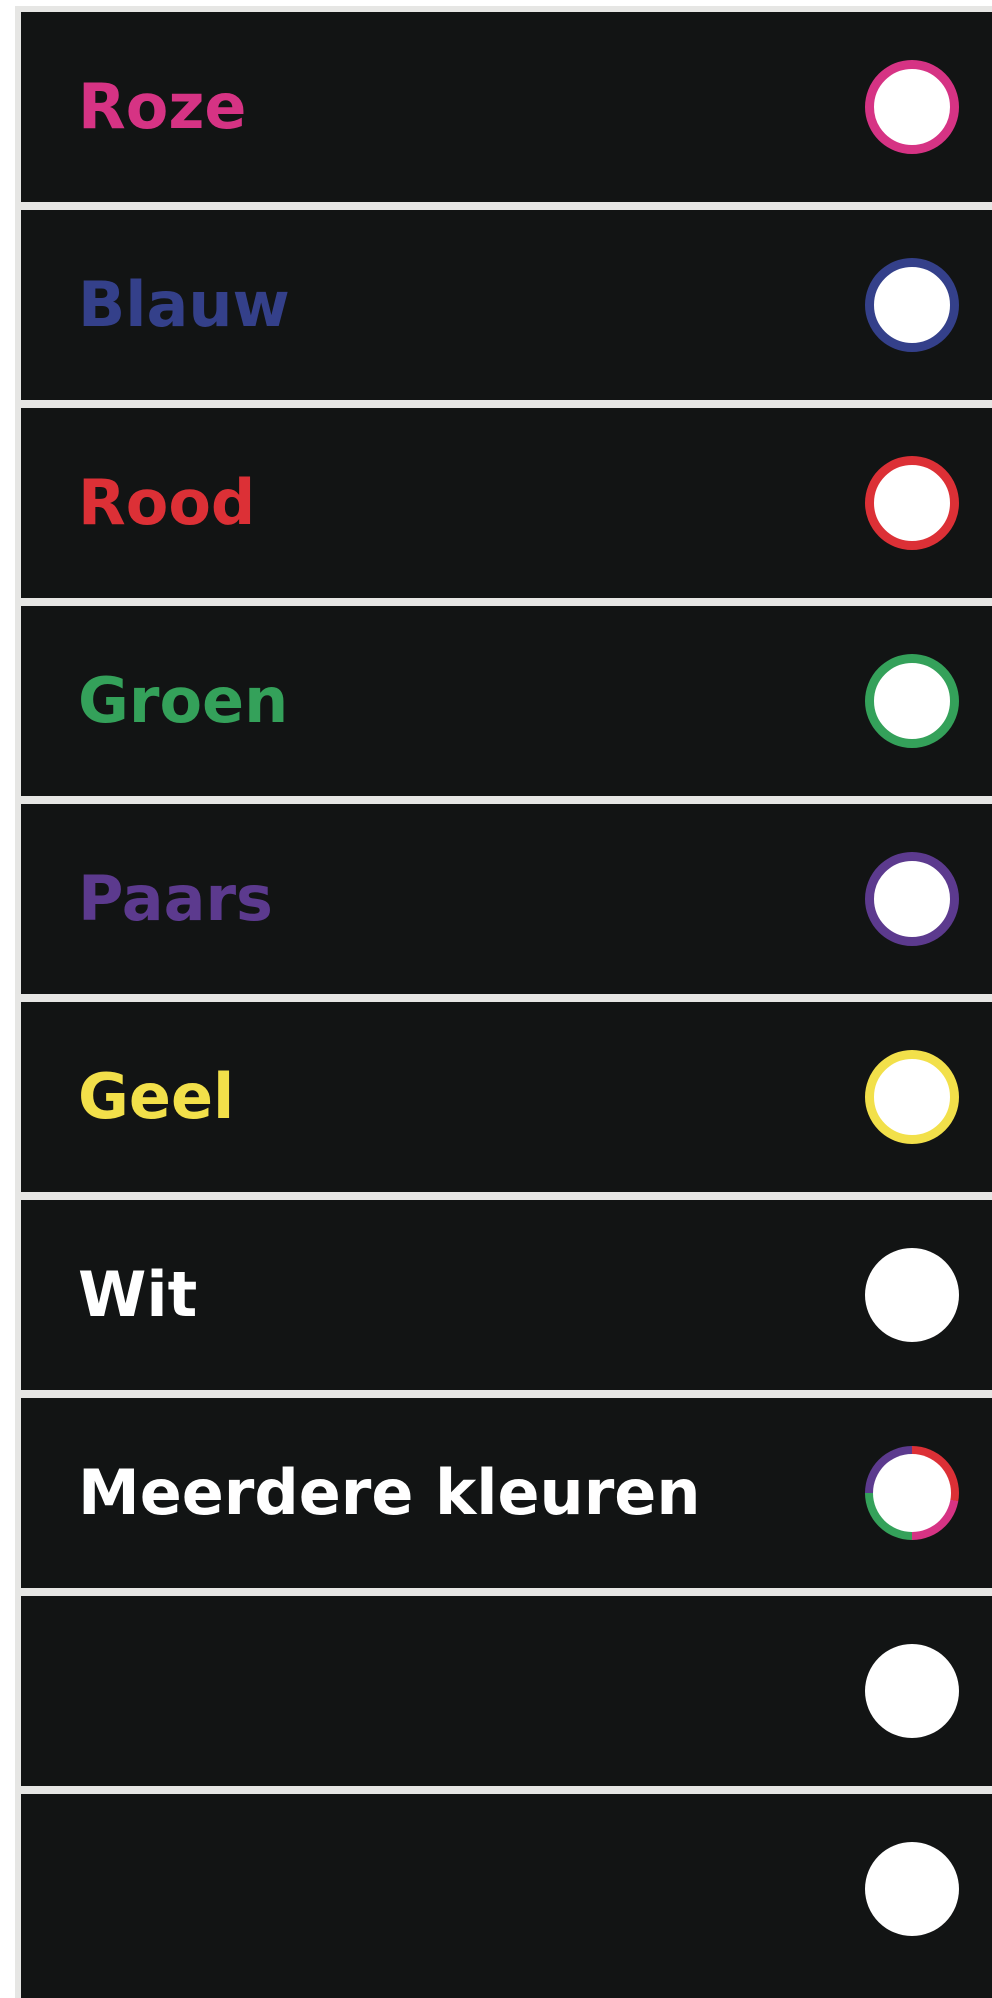 The height and width of the screenshot is (1998, 992). Describe the element at coordinates (506, 1097) in the screenshot. I see `color-option-geel: Geel` at that location.